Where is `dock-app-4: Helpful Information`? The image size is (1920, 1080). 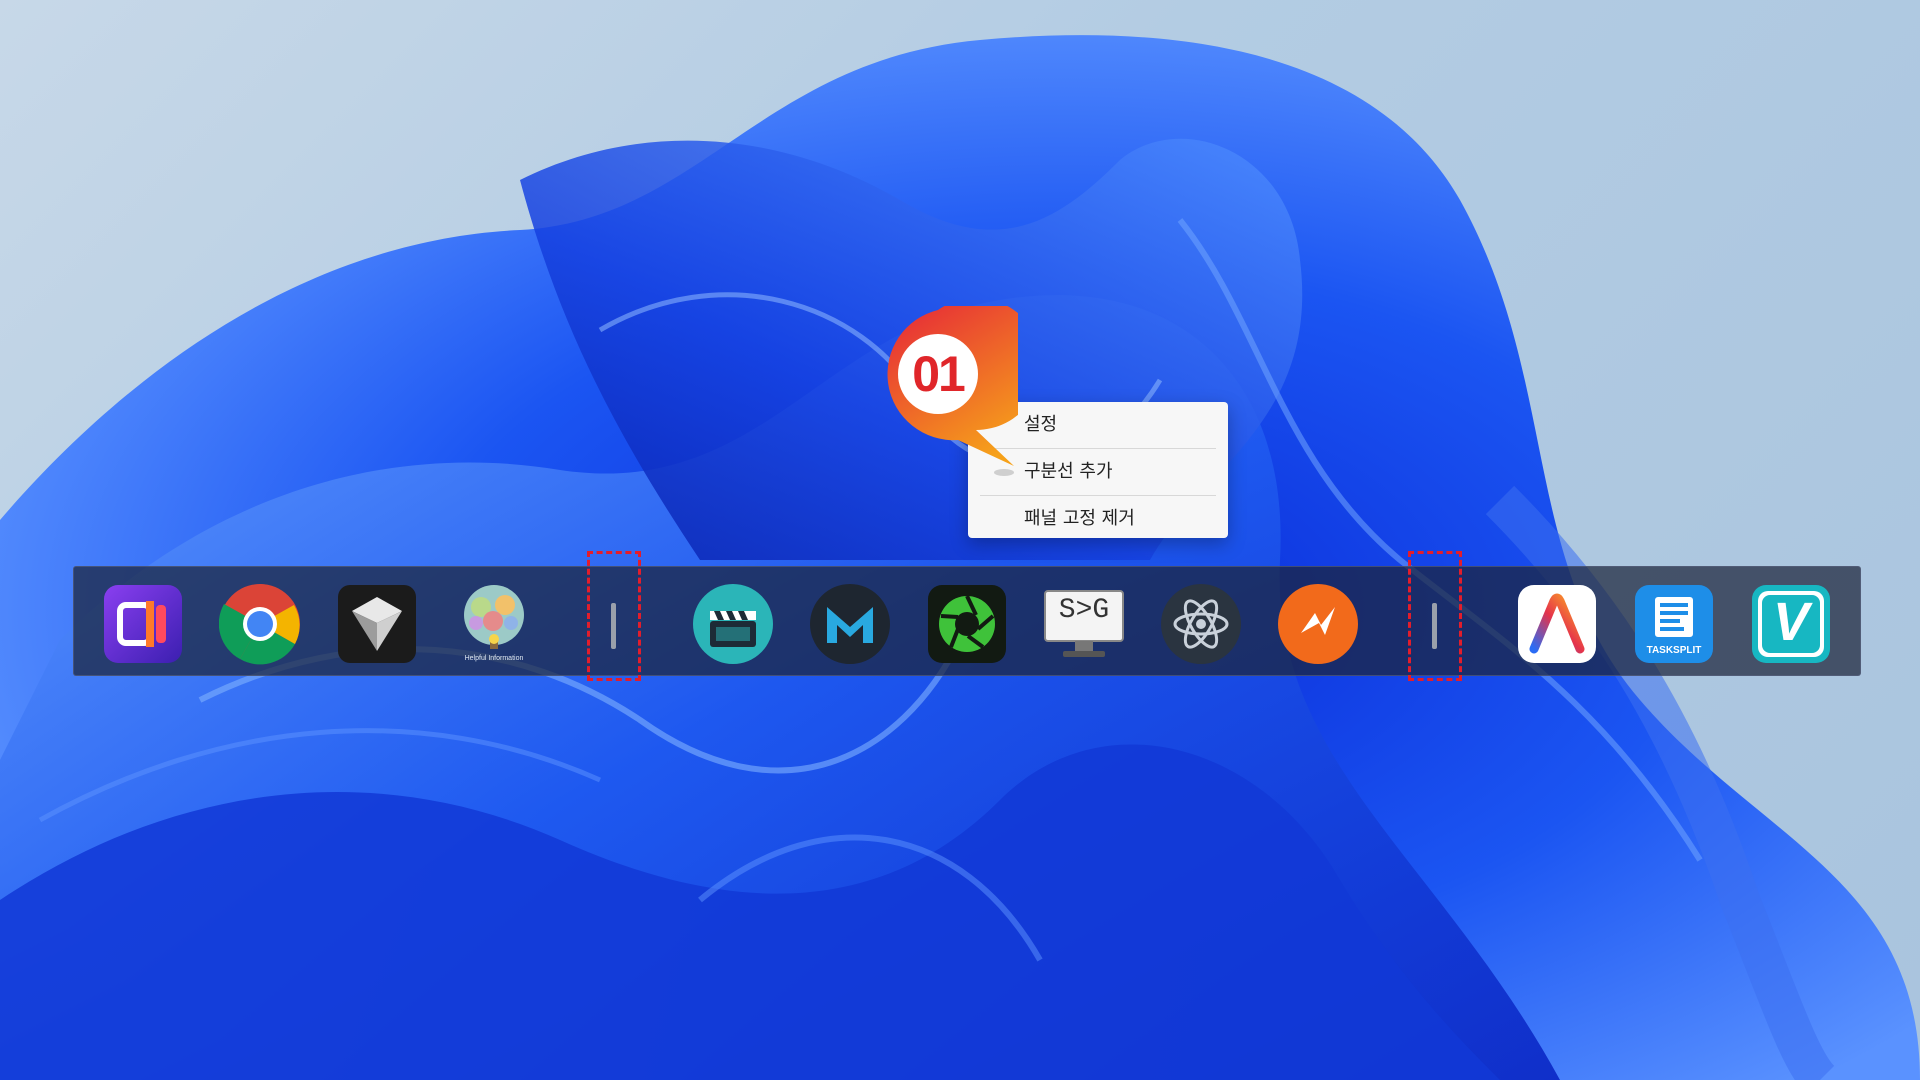 dock-app-4: Helpful Information is located at coordinates (494, 624).